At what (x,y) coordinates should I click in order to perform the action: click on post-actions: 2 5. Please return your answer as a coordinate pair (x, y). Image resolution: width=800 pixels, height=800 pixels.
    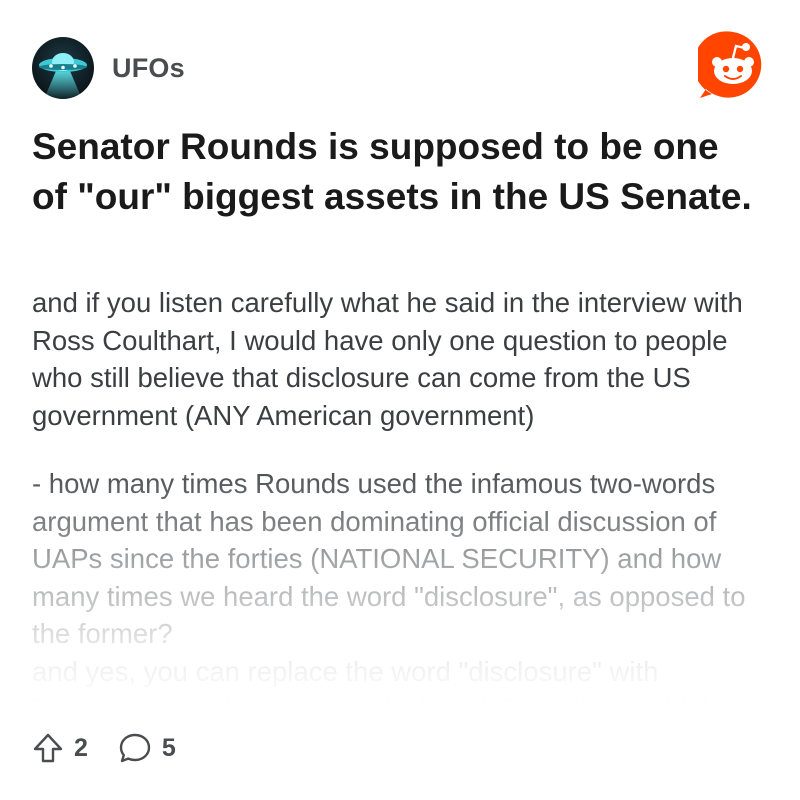
    Looking at the image, I should click on (104, 748).